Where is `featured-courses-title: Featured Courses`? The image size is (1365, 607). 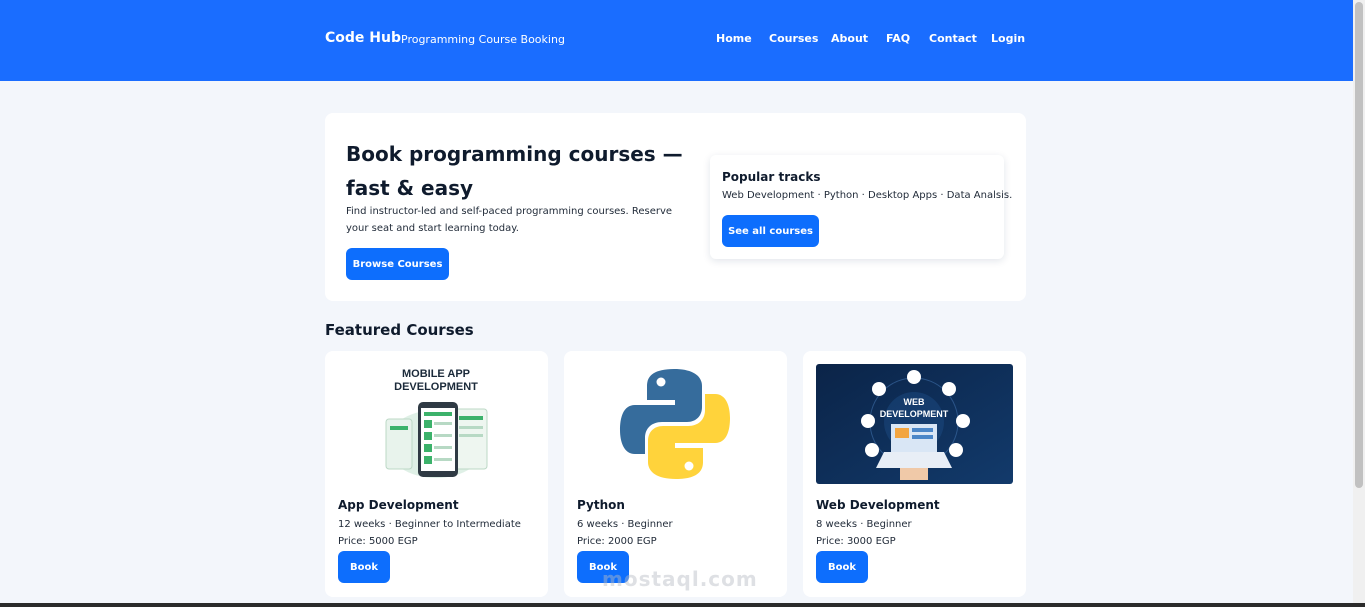 featured-courses-title: Featured Courses is located at coordinates (399, 330).